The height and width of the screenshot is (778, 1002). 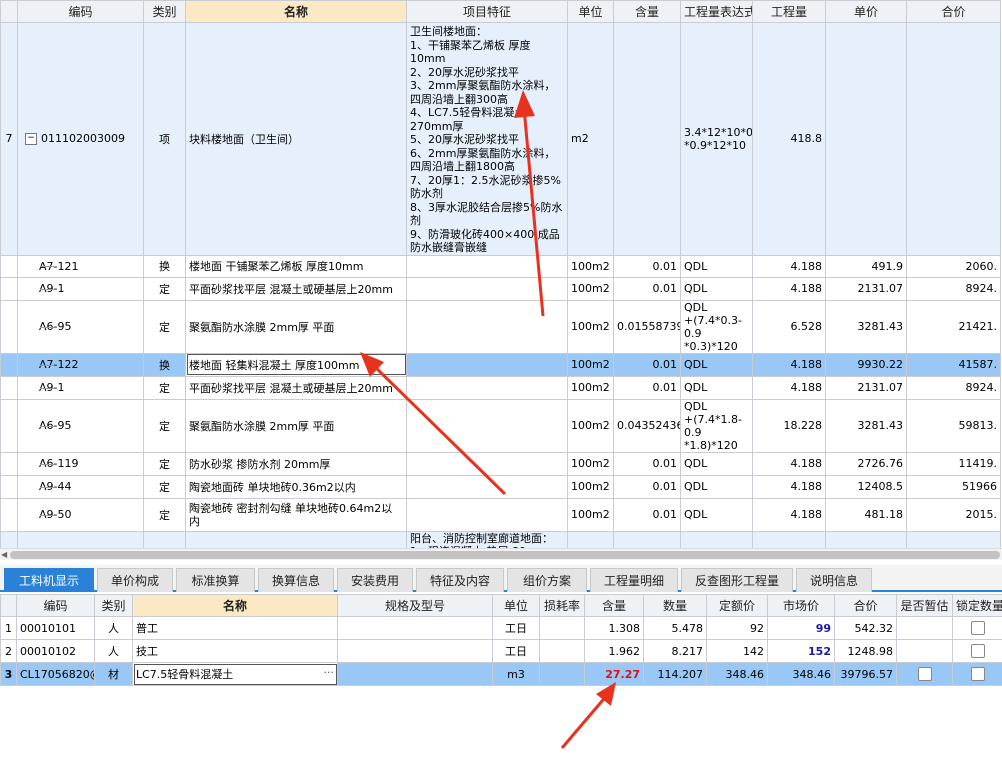 I want to click on material-market-price: 348.46, so click(x=801, y=674).